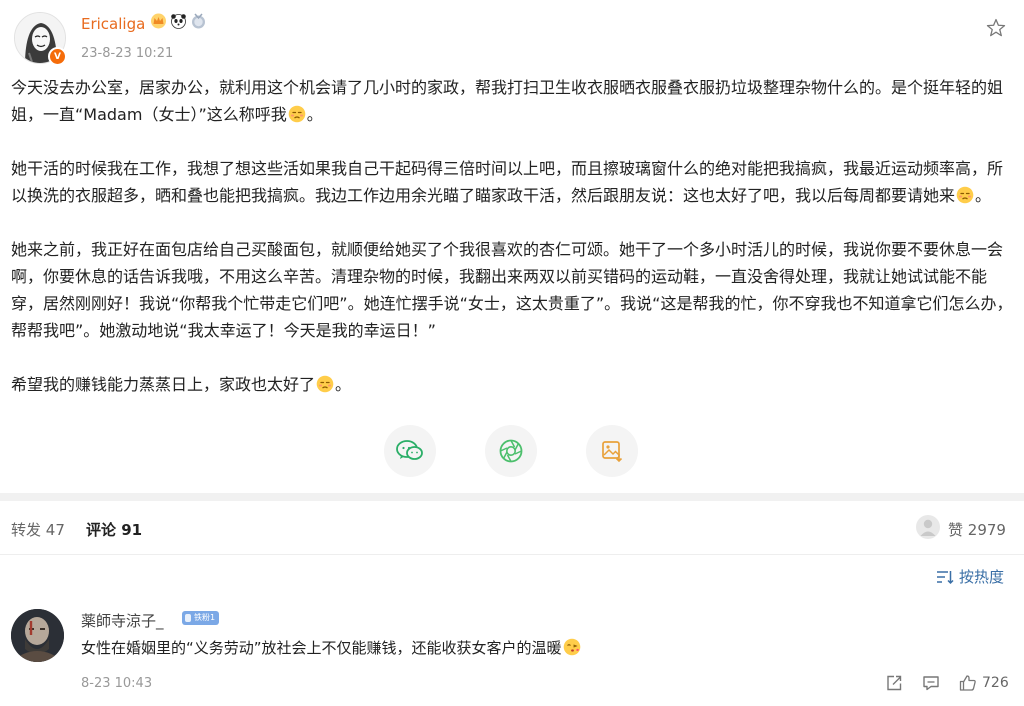 The width and height of the screenshot is (1024, 706). Describe the element at coordinates (321, 648) in the screenshot. I see `comment-text: 女性在婚姻里的“义务劳动”放社会上不仅能赚钱，还能收获女客户的温暖` at that location.